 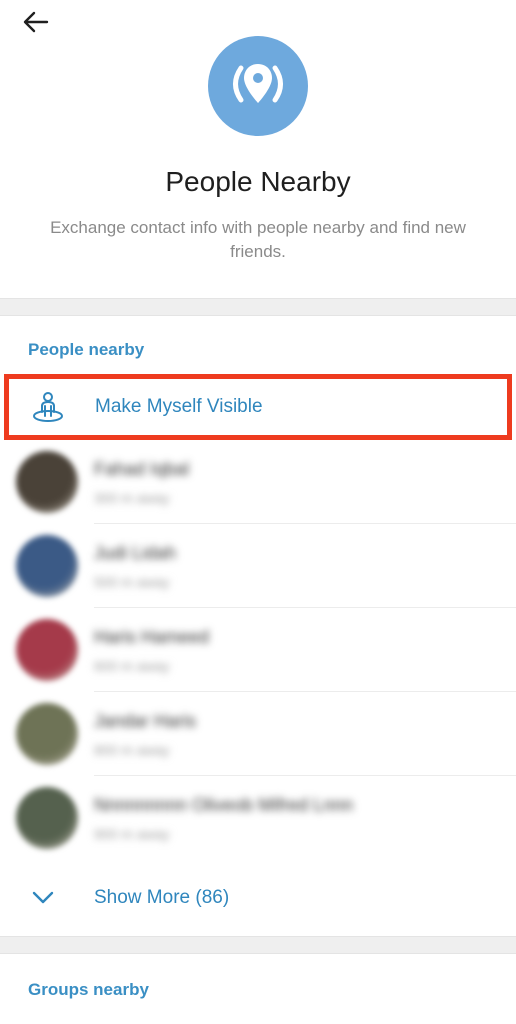 I want to click on list-item: Haris Hameed 600 m away, so click(x=258, y=650).